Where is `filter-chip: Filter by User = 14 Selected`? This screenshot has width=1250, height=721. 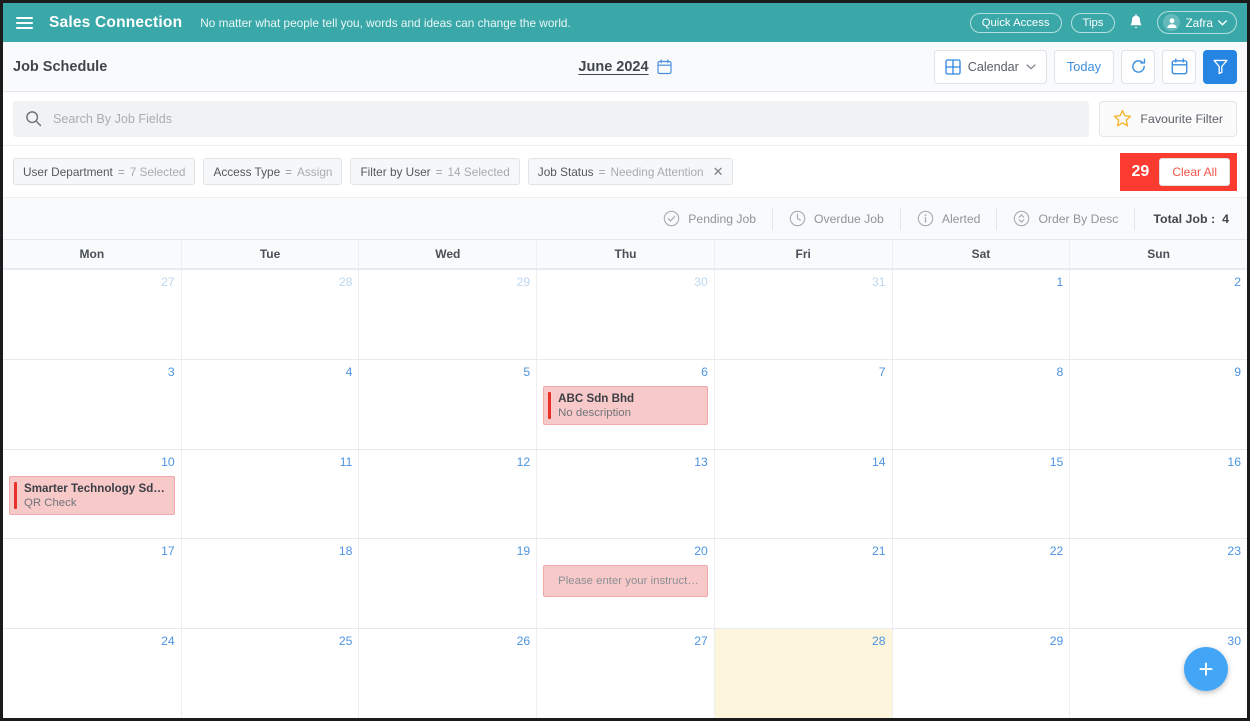
filter-chip: Filter by User = 14 Selected is located at coordinates (435, 171).